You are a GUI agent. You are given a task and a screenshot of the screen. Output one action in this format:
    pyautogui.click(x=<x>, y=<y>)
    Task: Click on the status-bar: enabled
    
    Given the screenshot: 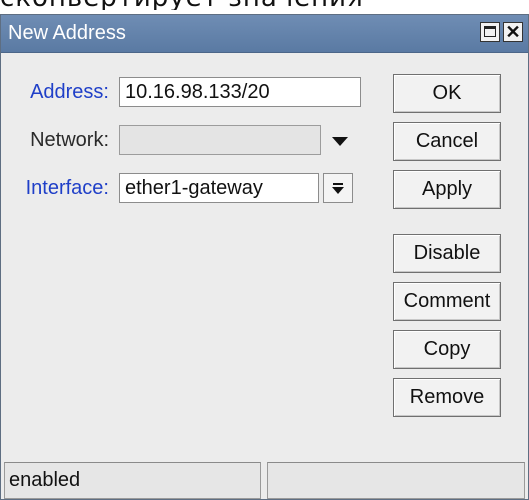 What is the action you would take?
    pyautogui.click(x=264, y=480)
    